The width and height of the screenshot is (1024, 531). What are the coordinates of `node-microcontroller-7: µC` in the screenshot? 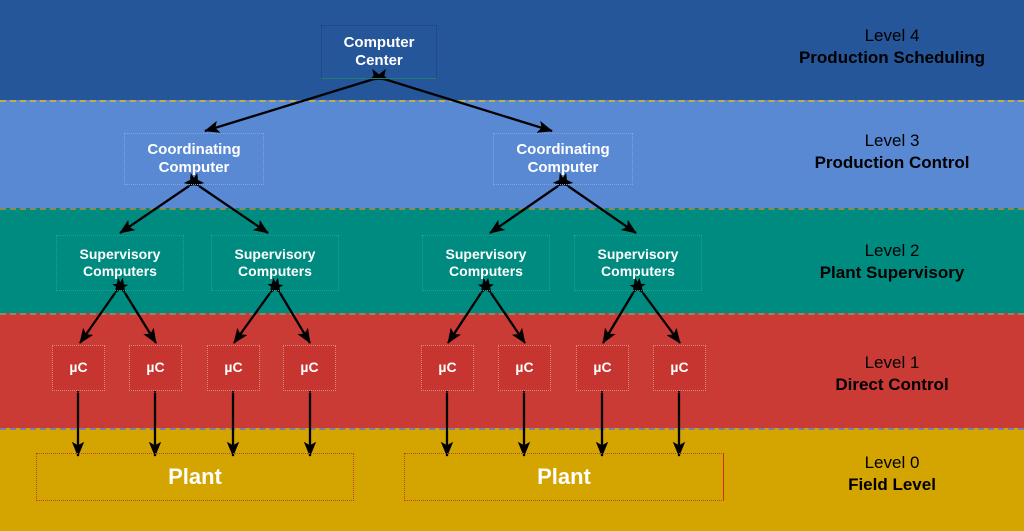 It's located at (602, 368).